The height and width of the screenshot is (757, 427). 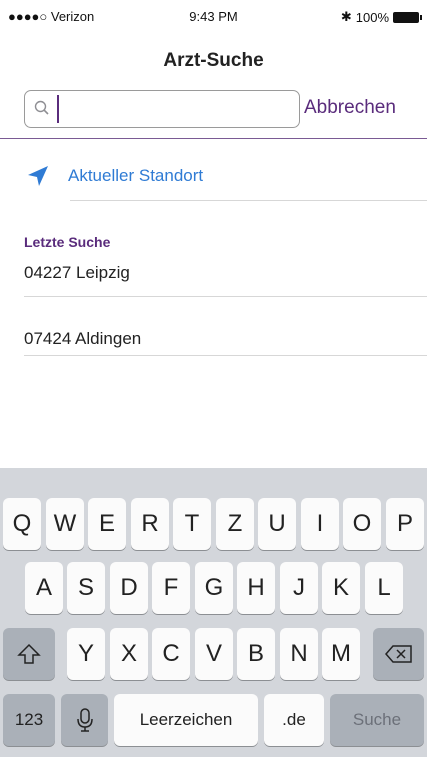 What do you see at coordinates (407, 17) in the screenshot?
I see `battery-icon` at bounding box center [407, 17].